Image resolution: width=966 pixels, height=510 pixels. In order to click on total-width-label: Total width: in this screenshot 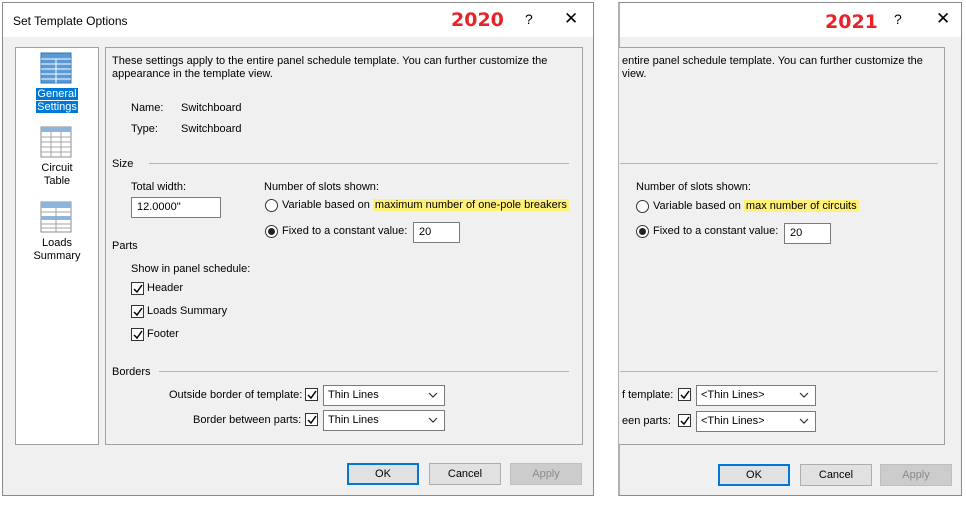, I will do `click(159, 187)`.